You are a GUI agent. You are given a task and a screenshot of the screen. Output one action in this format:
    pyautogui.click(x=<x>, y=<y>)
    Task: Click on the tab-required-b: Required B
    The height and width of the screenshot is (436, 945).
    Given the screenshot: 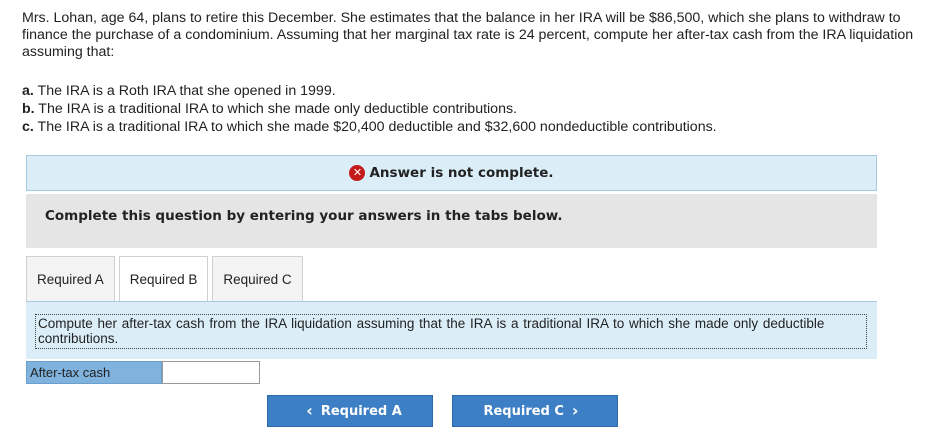 What is the action you would take?
    pyautogui.click(x=163, y=278)
    